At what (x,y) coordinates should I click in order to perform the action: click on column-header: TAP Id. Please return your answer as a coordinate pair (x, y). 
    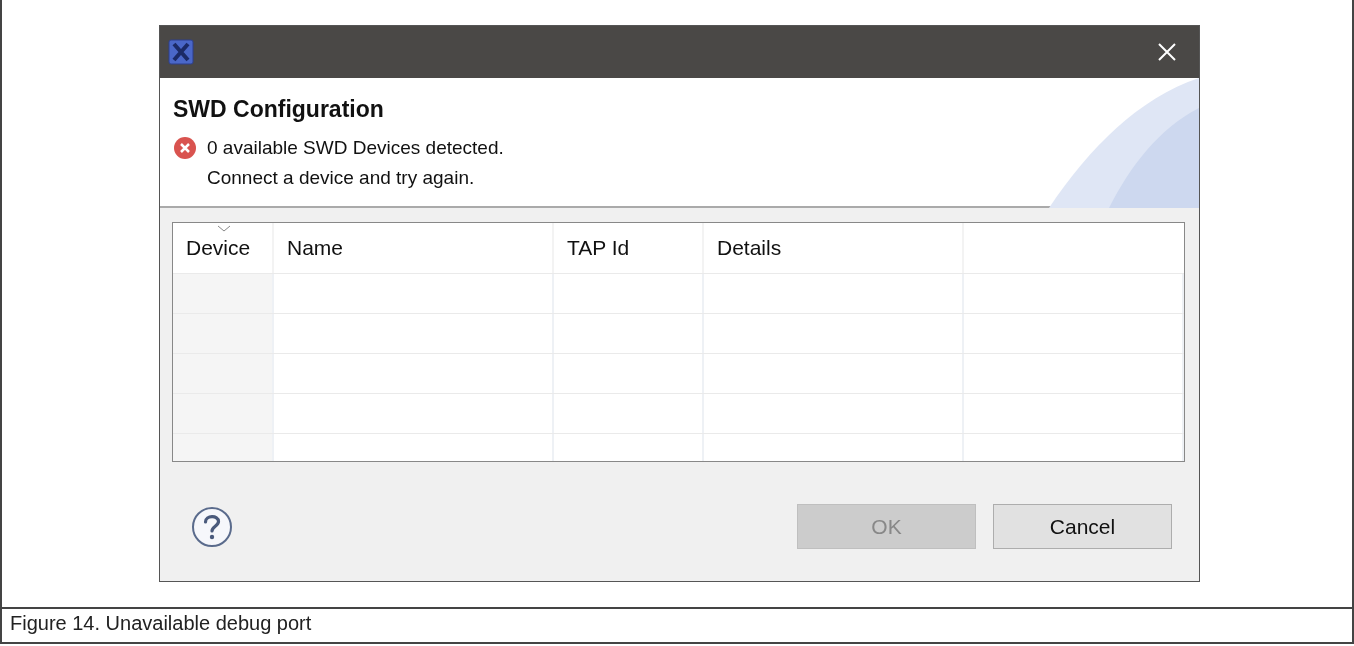
    Looking at the image, I should click on (629, 248).